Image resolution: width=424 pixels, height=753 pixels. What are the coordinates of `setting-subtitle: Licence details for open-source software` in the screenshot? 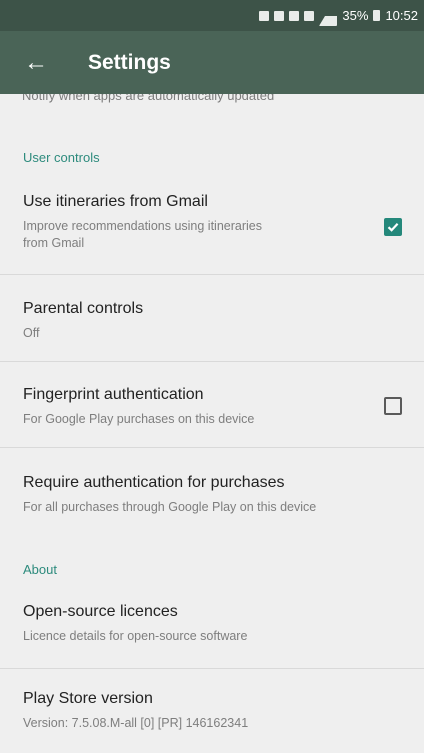 It's located at (135, 636).